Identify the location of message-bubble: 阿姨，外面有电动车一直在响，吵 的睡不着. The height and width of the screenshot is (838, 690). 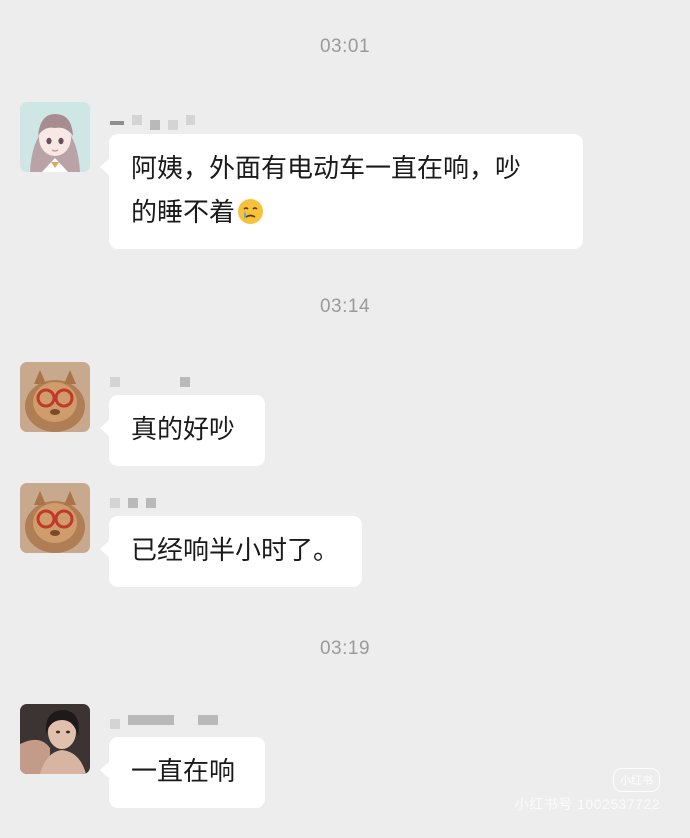
(341, 191).